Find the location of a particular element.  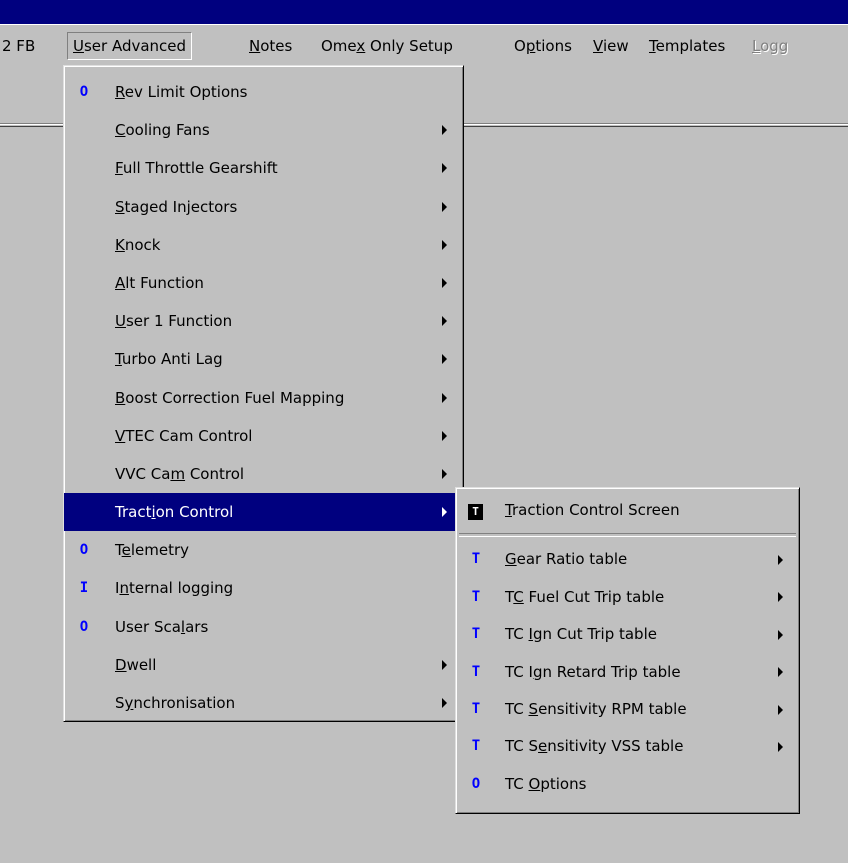

menu-item-label: Gear Ratio table is located at coordinates (566, 559).